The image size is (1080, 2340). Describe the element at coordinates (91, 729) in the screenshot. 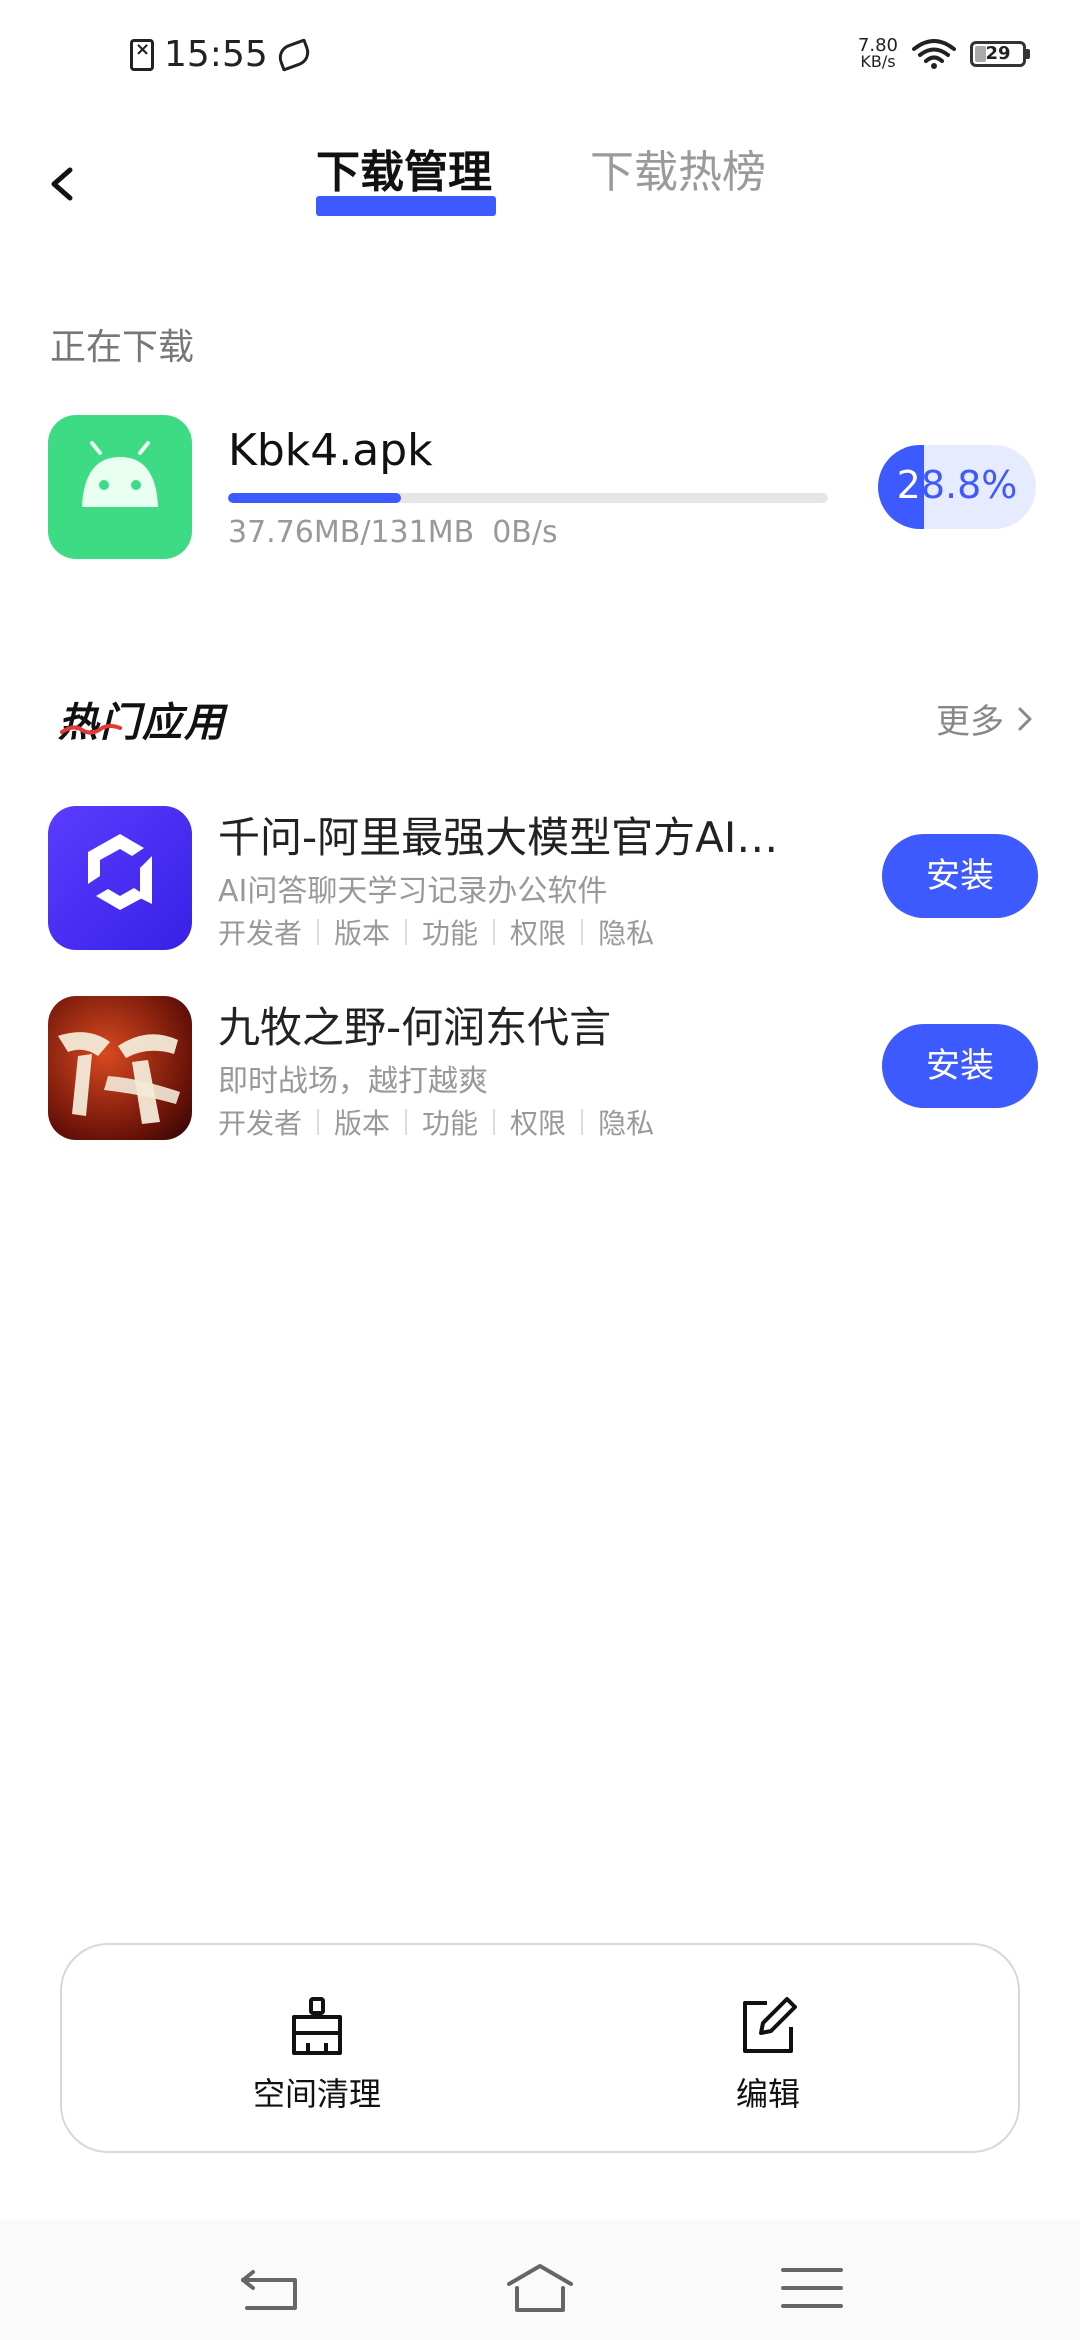

I see `title-squiggle-icon` at that location.